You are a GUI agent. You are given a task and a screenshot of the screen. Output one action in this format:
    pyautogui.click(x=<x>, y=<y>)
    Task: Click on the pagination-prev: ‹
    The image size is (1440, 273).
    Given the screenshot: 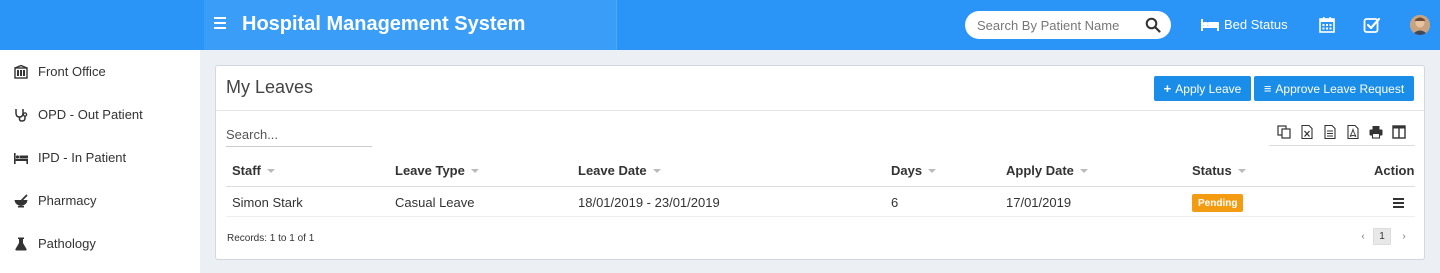 What is the action you would take?
    pyautogui.click(x=1363, y=236)
    